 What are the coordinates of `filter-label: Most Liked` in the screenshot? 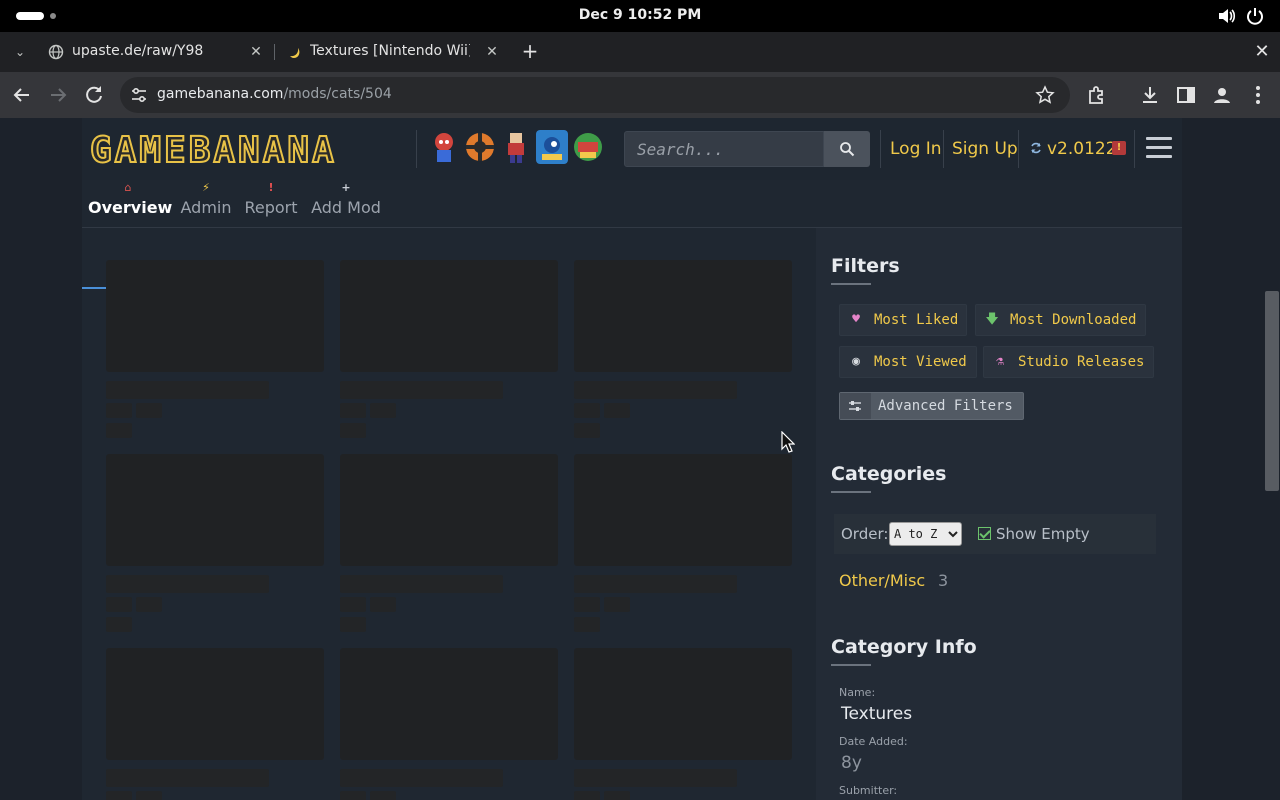 It's located at (916, 320).